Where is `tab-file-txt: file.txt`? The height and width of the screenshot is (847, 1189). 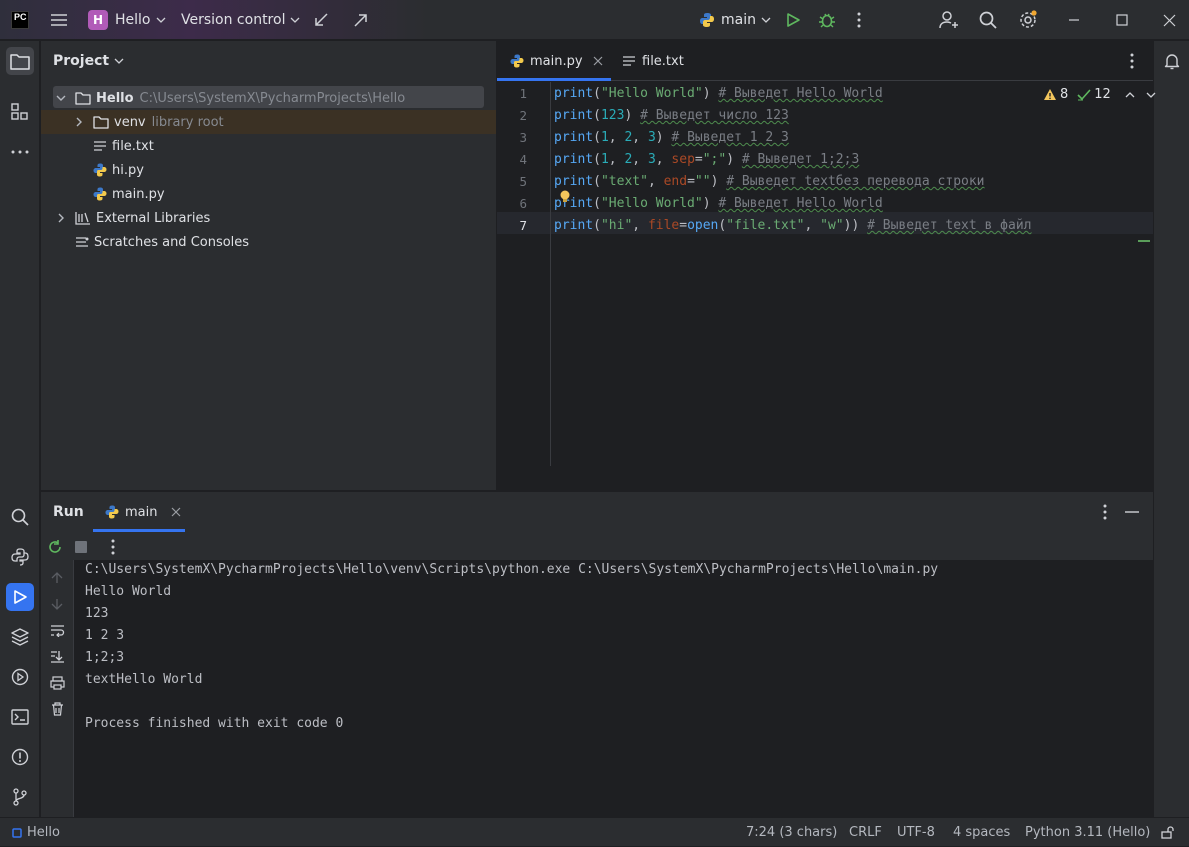 tab-file-txt: file.txt is located at coordinates (653, 61).